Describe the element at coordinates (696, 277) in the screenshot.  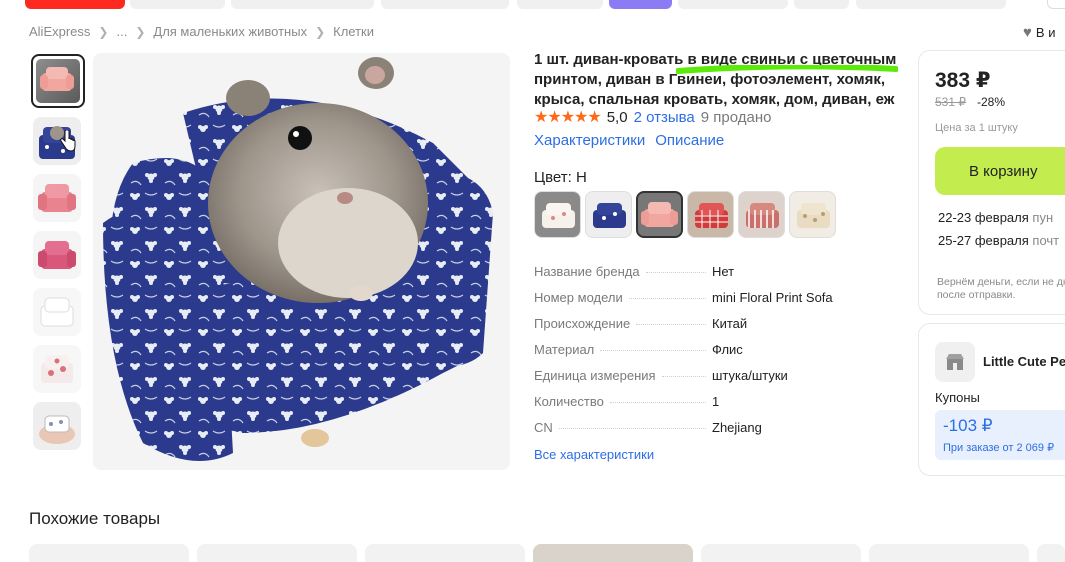
I see `spec-row: Название бренда Нет` at that location.